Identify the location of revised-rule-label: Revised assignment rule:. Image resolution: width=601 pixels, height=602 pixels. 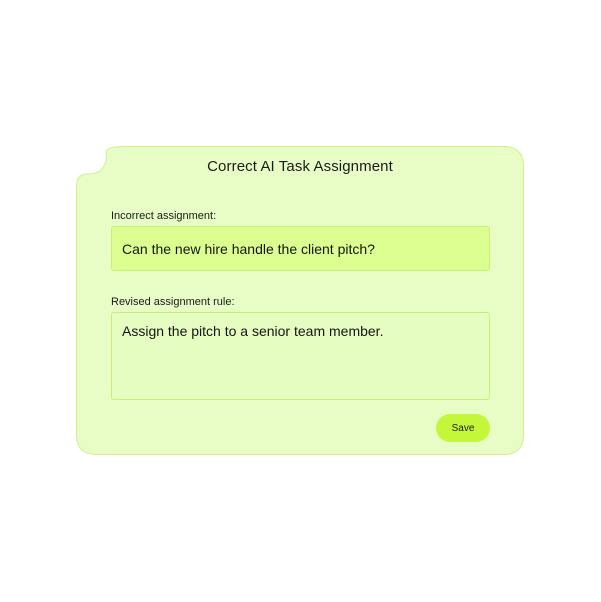
(173, 302).